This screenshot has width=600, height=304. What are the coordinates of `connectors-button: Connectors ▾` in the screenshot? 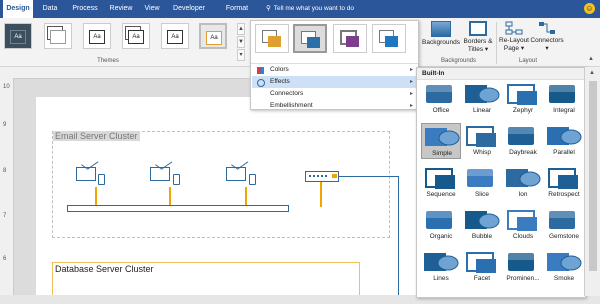 It's located at (547, 37).